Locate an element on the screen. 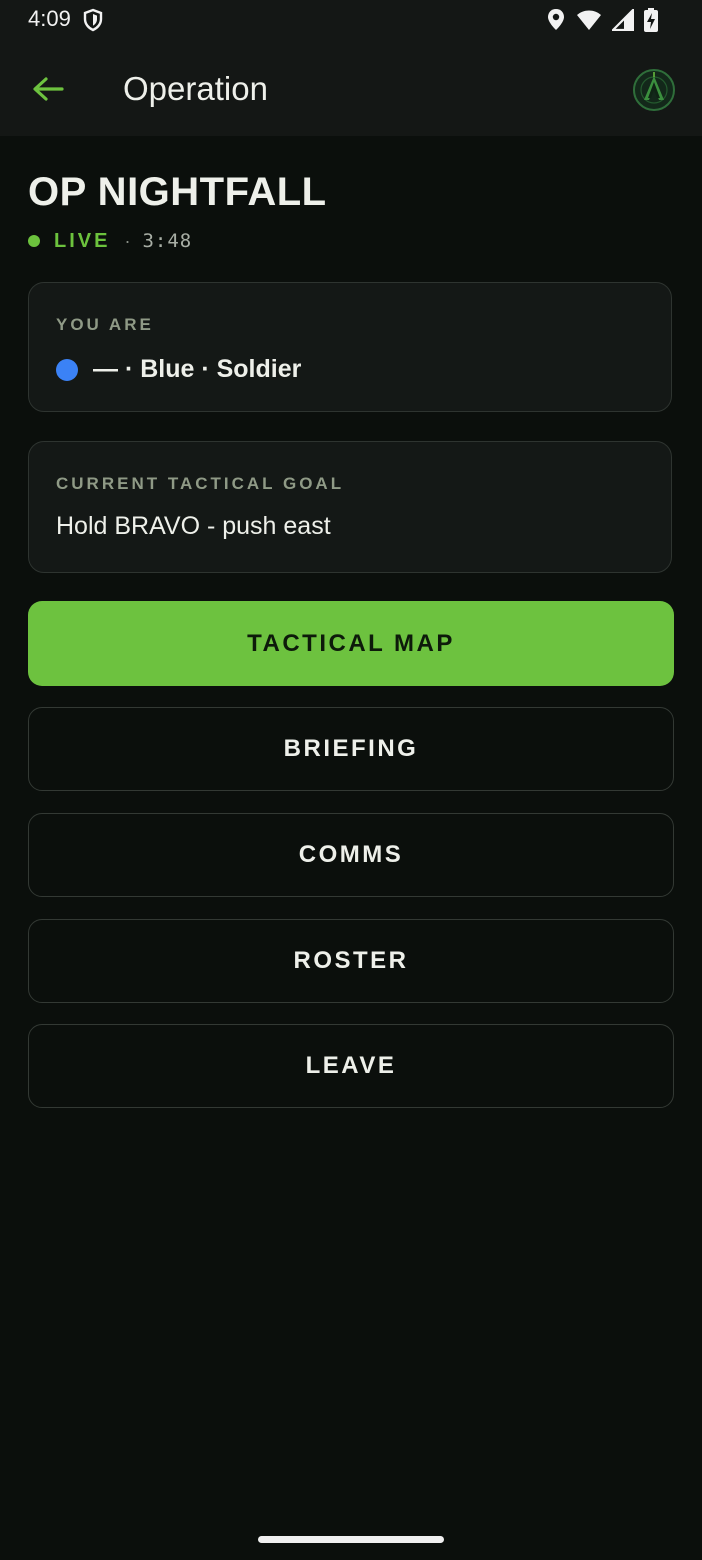 This screenshot has height=1560, width=702. live-status: LIVE · 3:48 is located at coordinates (110, 241).